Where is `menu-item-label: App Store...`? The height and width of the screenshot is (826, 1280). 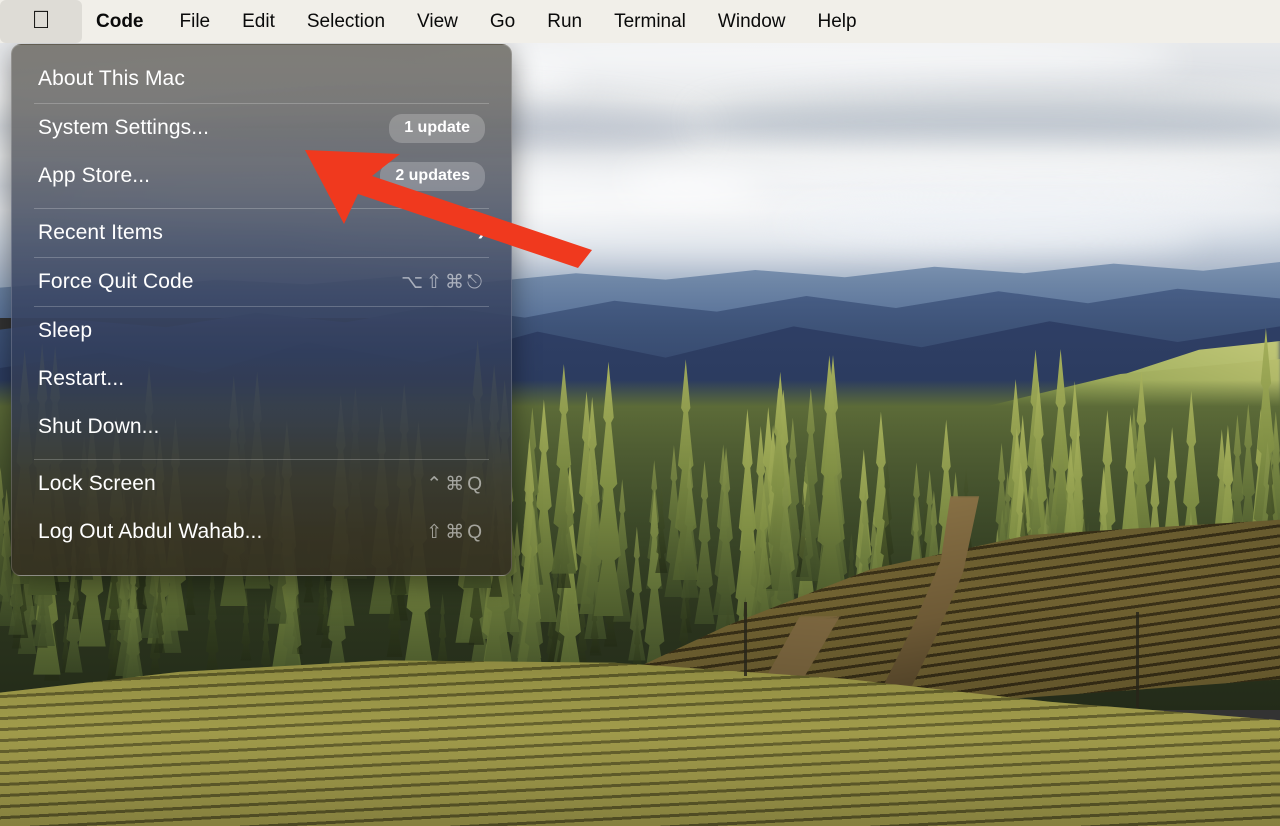 menu-item-label: App Store... is located at coordinates (94, 175).